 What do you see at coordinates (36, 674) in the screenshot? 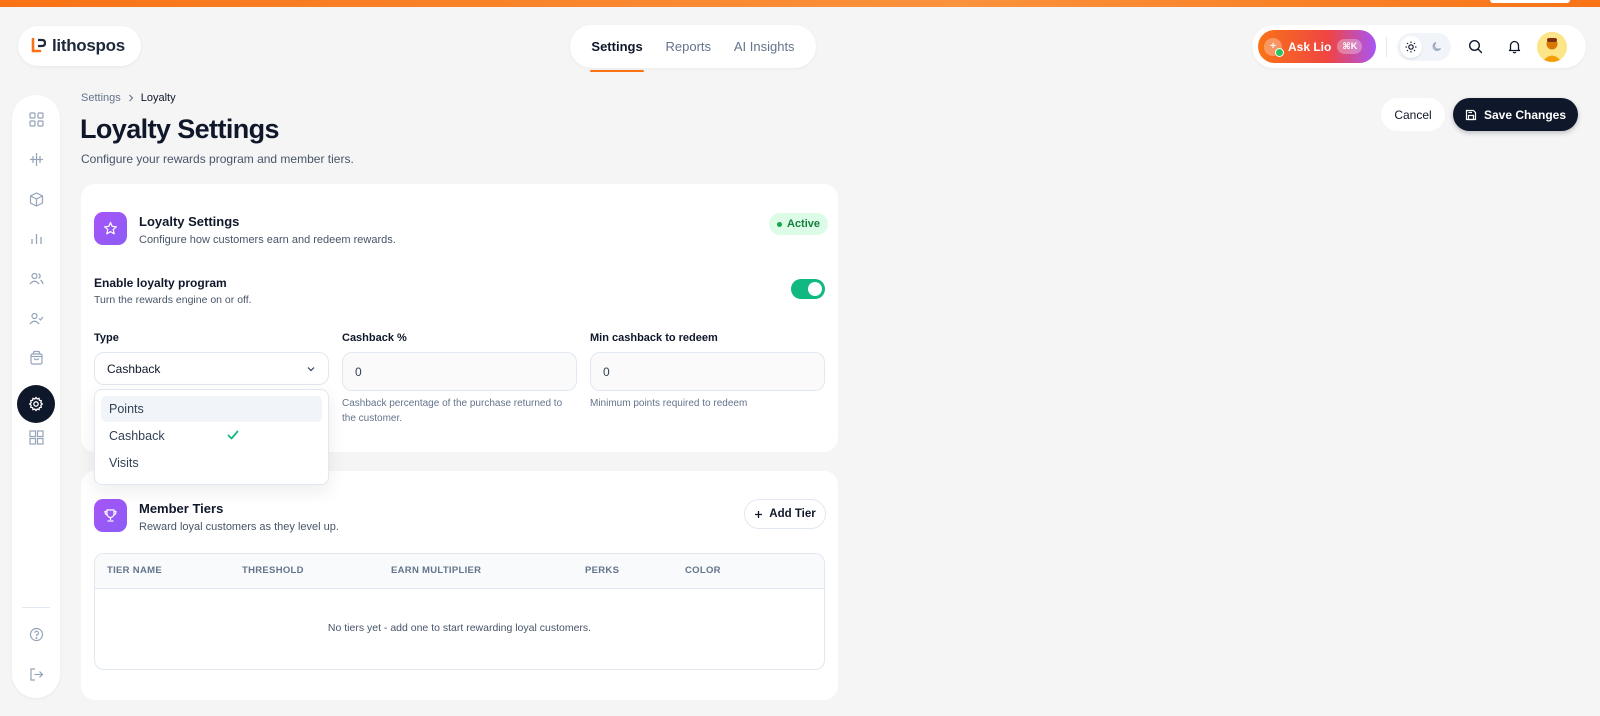
I see `logout-icon` at bounding box center [36, 674].